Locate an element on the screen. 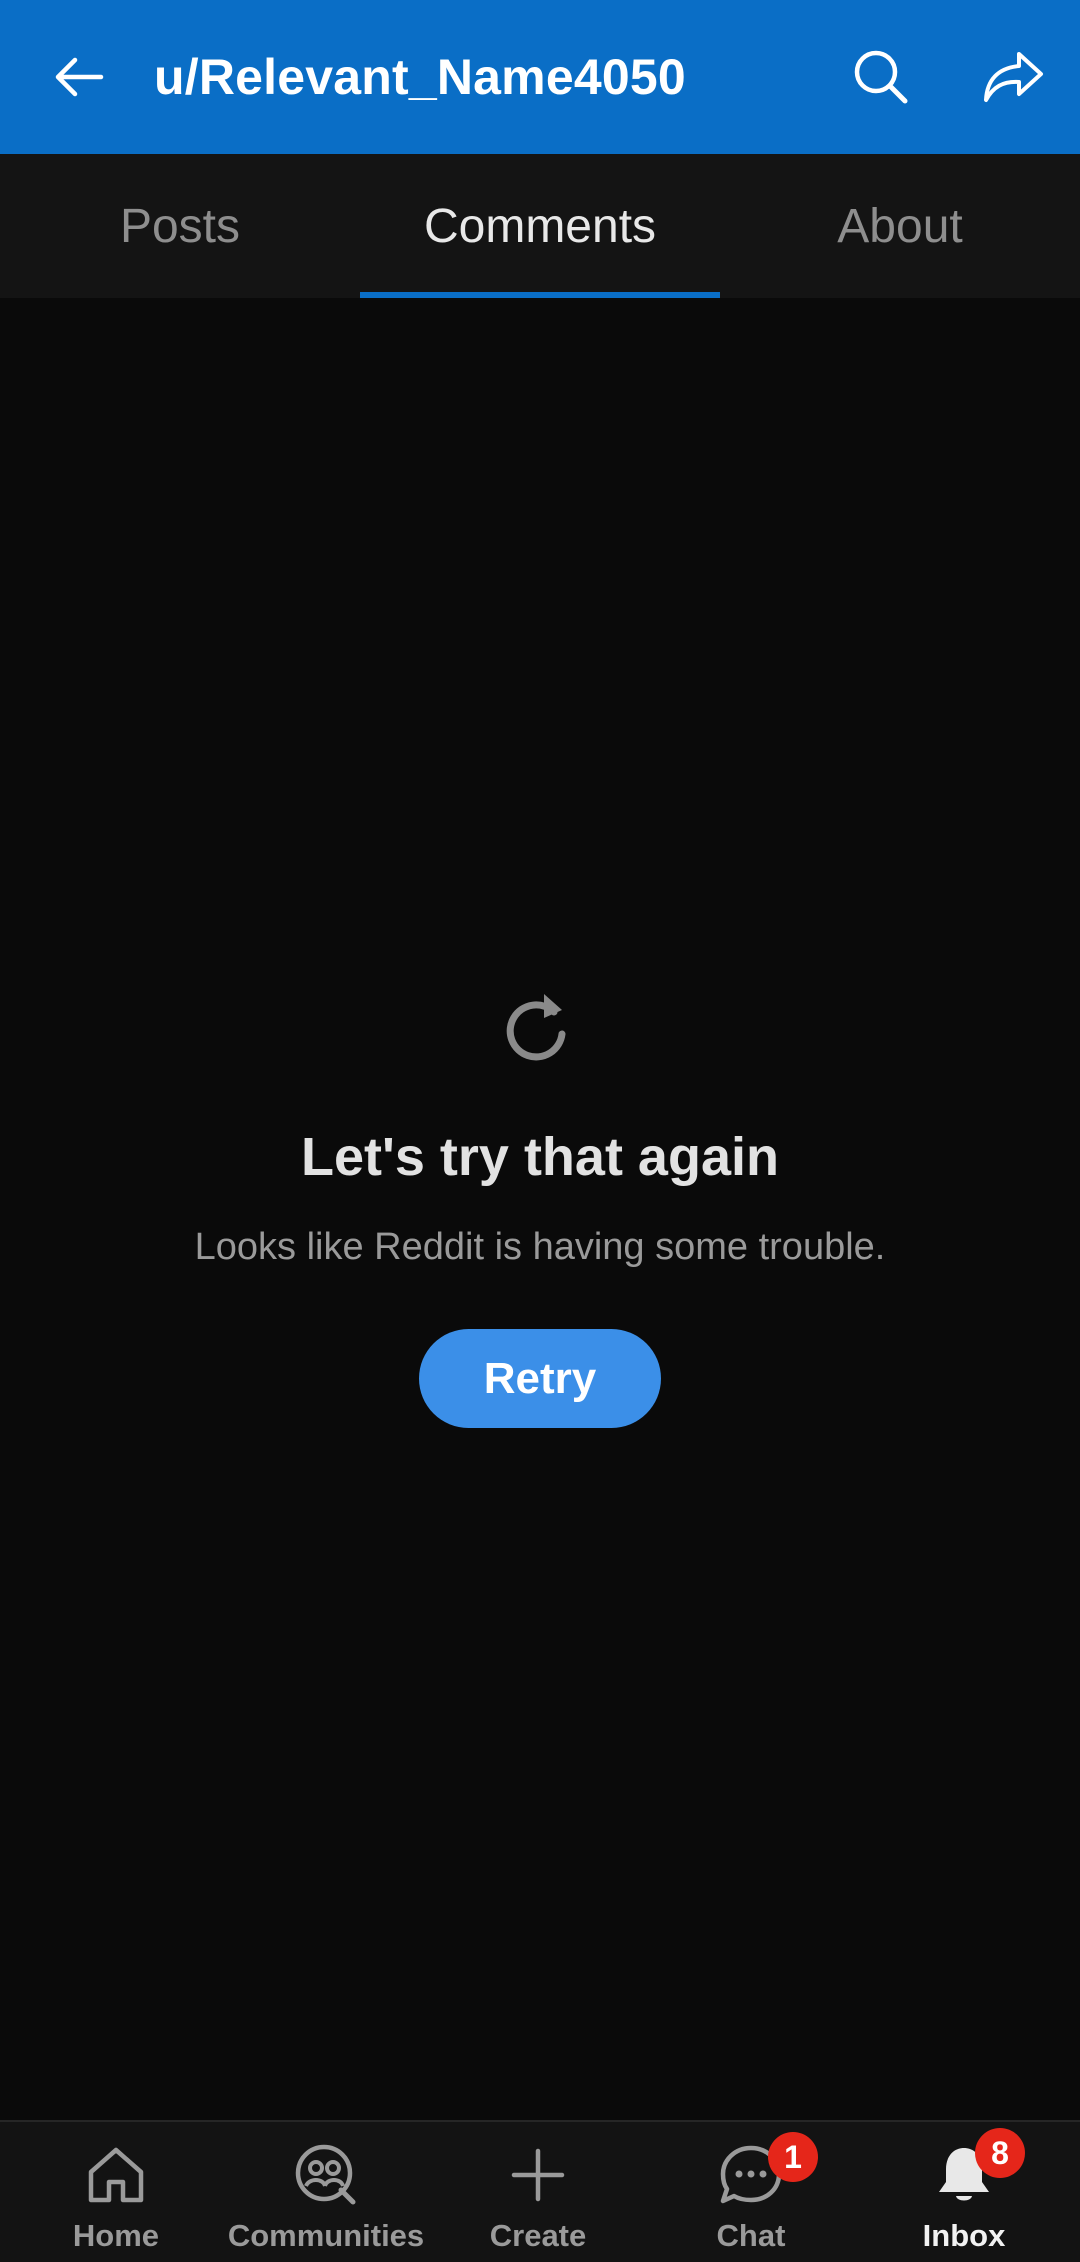 This screenshot has height=2262, width=1080. bell-icon: 8 is located at coordinates (977, 2169).